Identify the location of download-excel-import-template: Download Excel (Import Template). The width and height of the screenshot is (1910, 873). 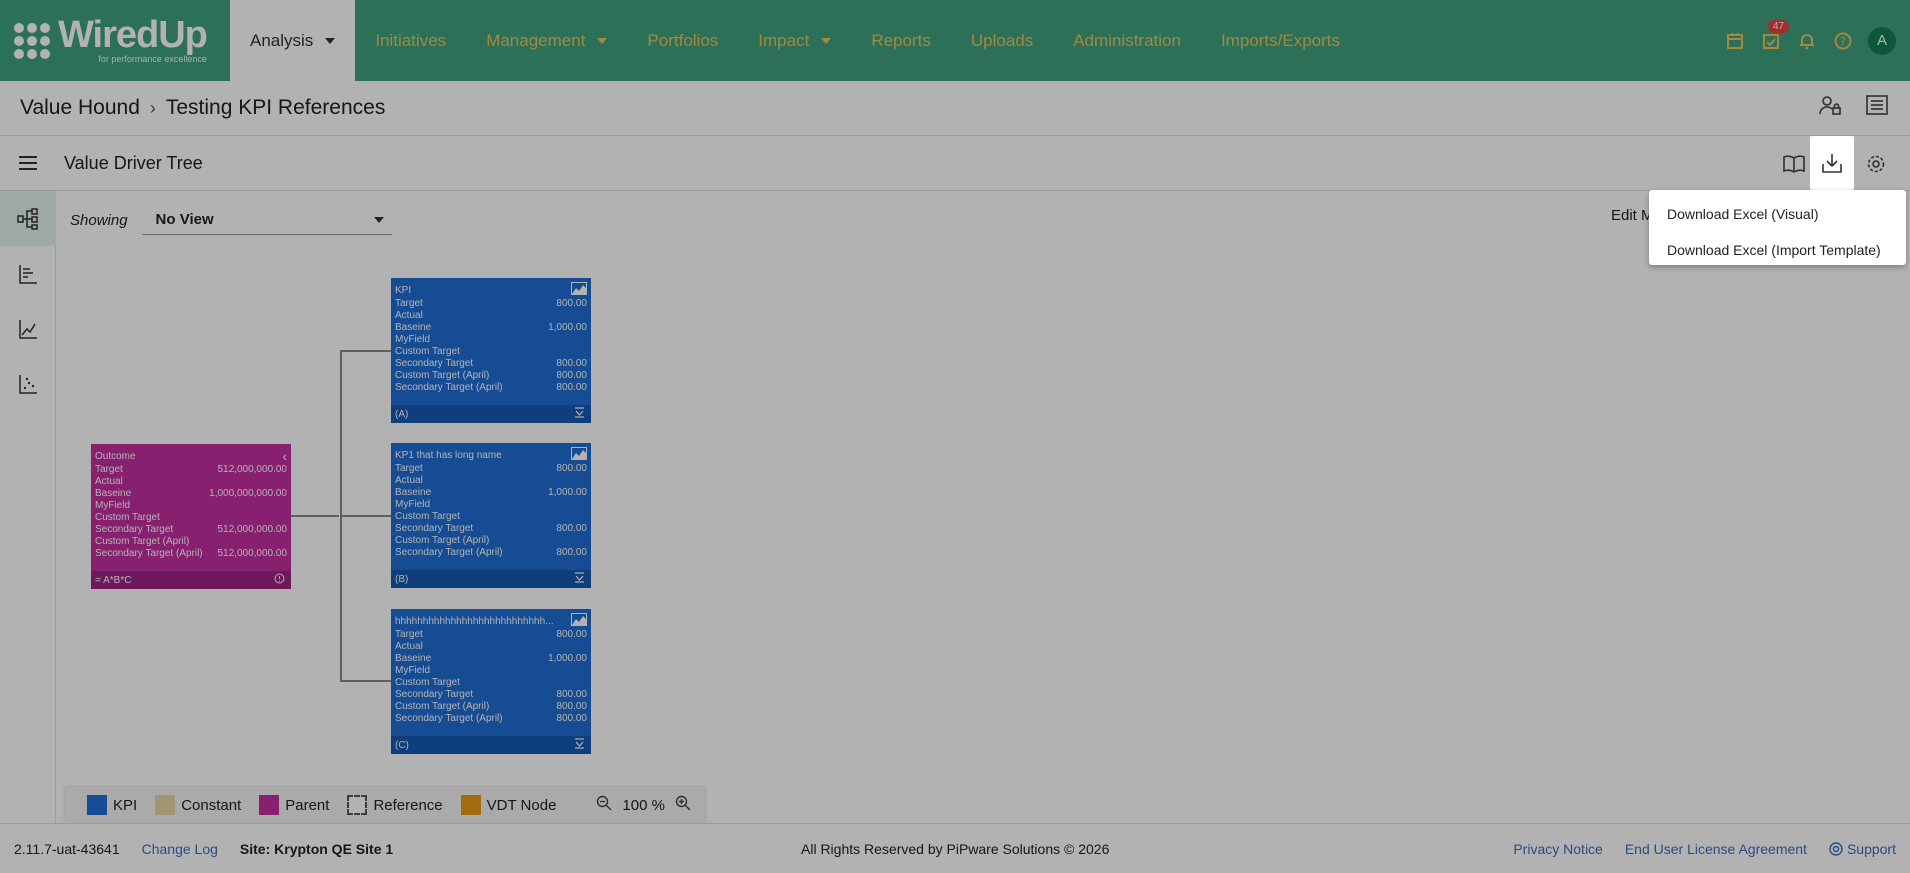
(1777, 250).